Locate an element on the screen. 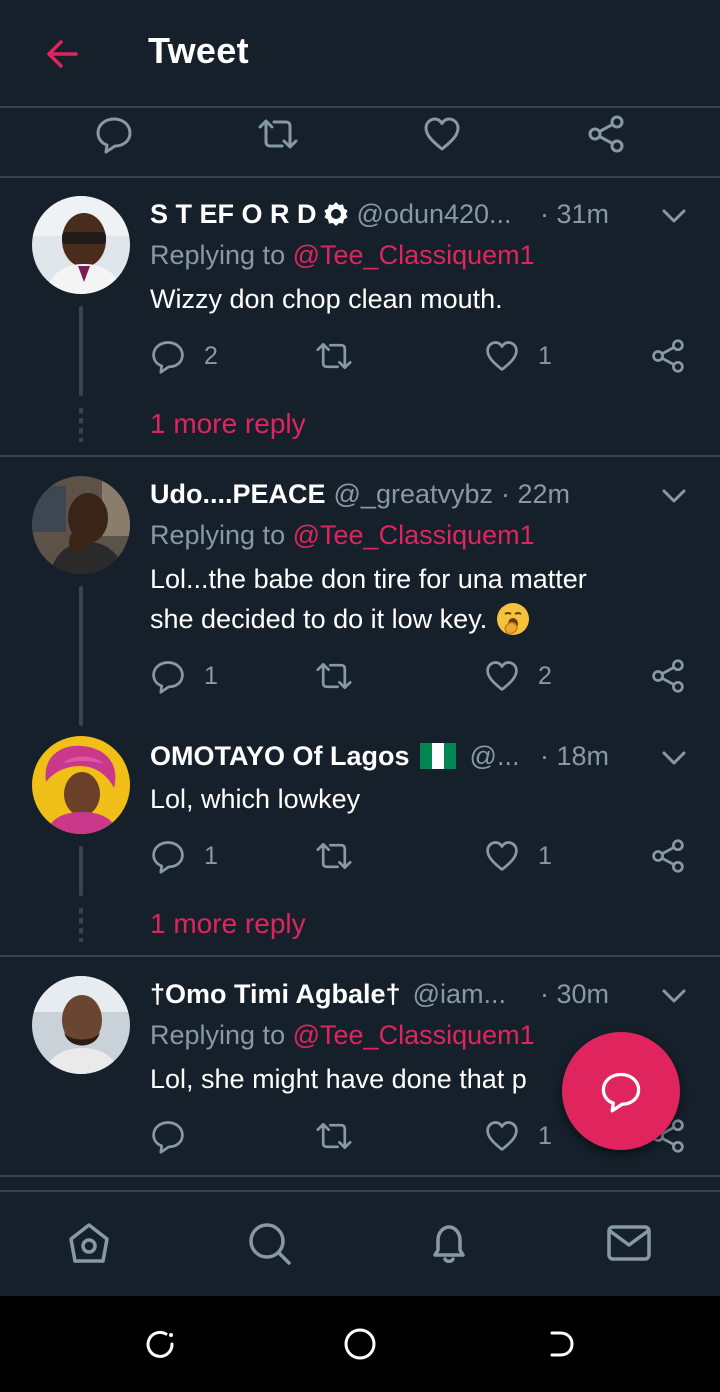 The image size is (720, 1392). back-system-button is located at coordinates (560, 1344).